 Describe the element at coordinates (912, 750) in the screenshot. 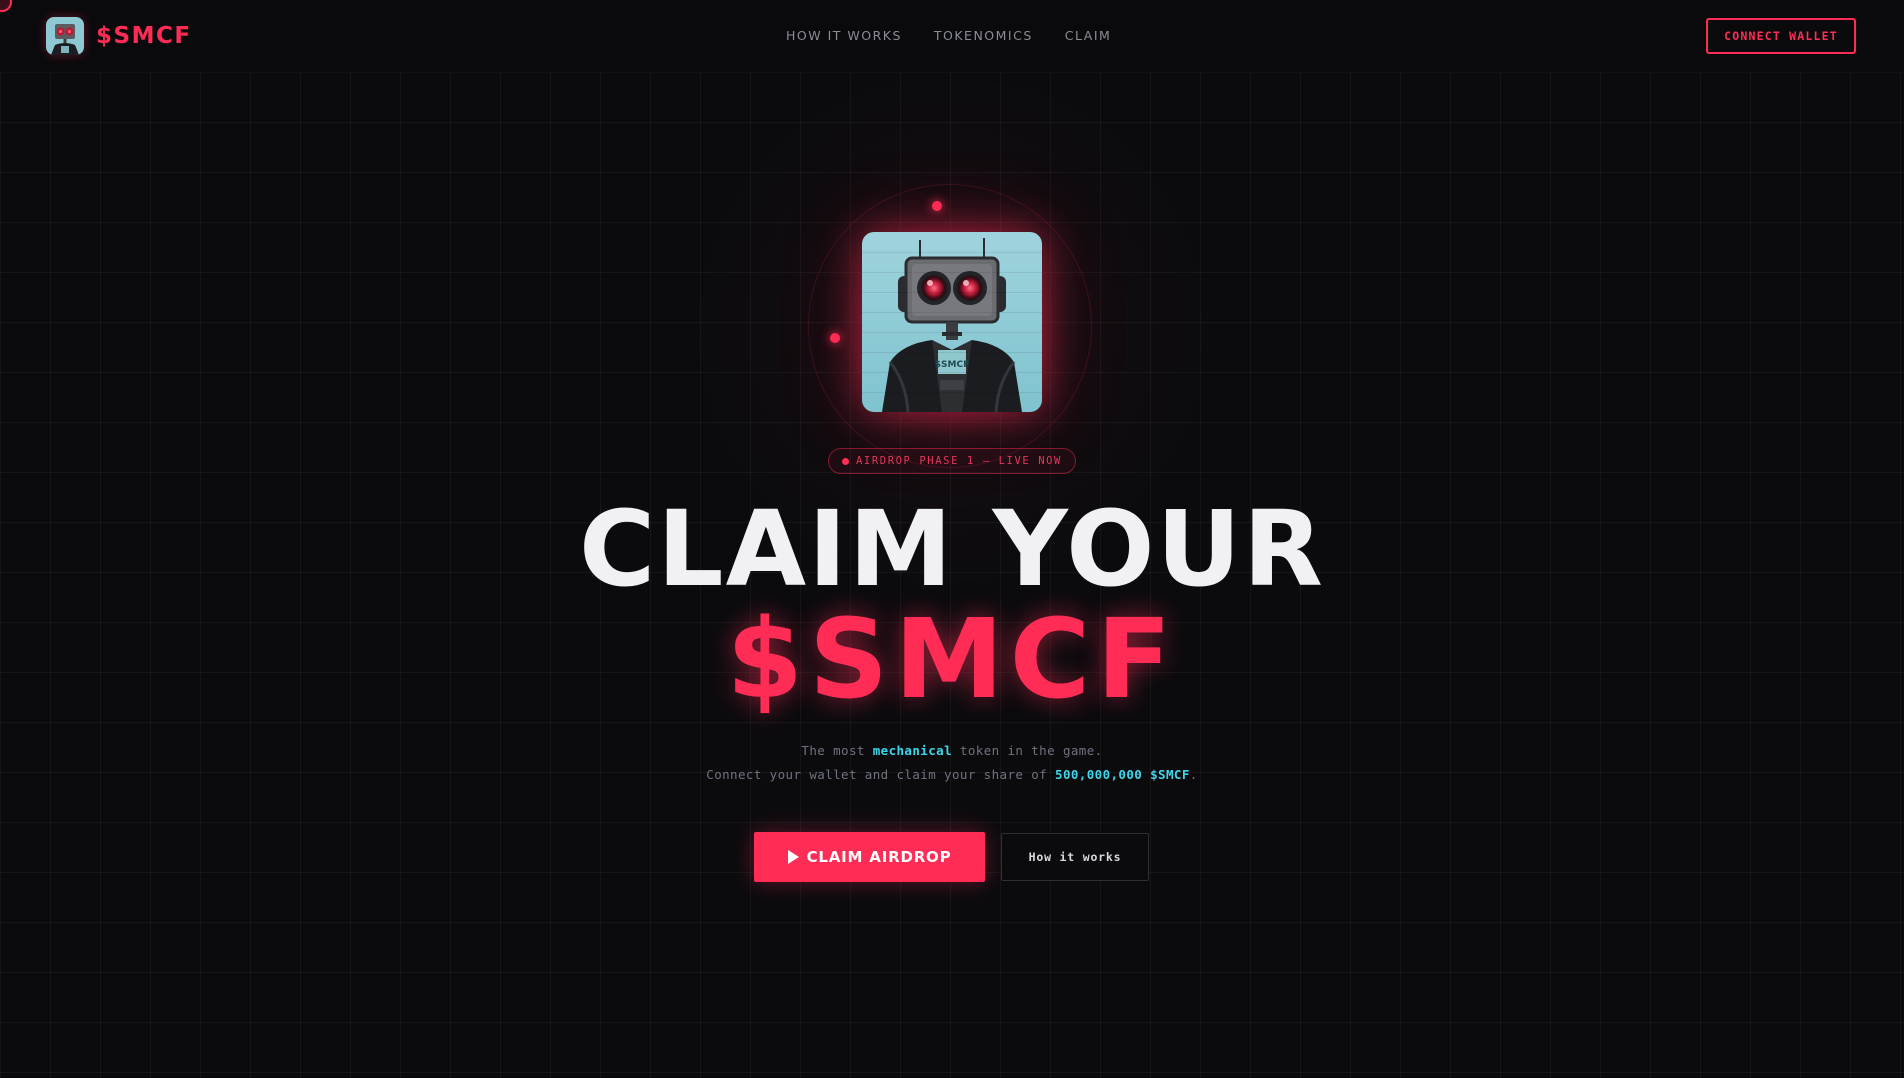

I see `subtitle-highlight: mechanical` at that location.